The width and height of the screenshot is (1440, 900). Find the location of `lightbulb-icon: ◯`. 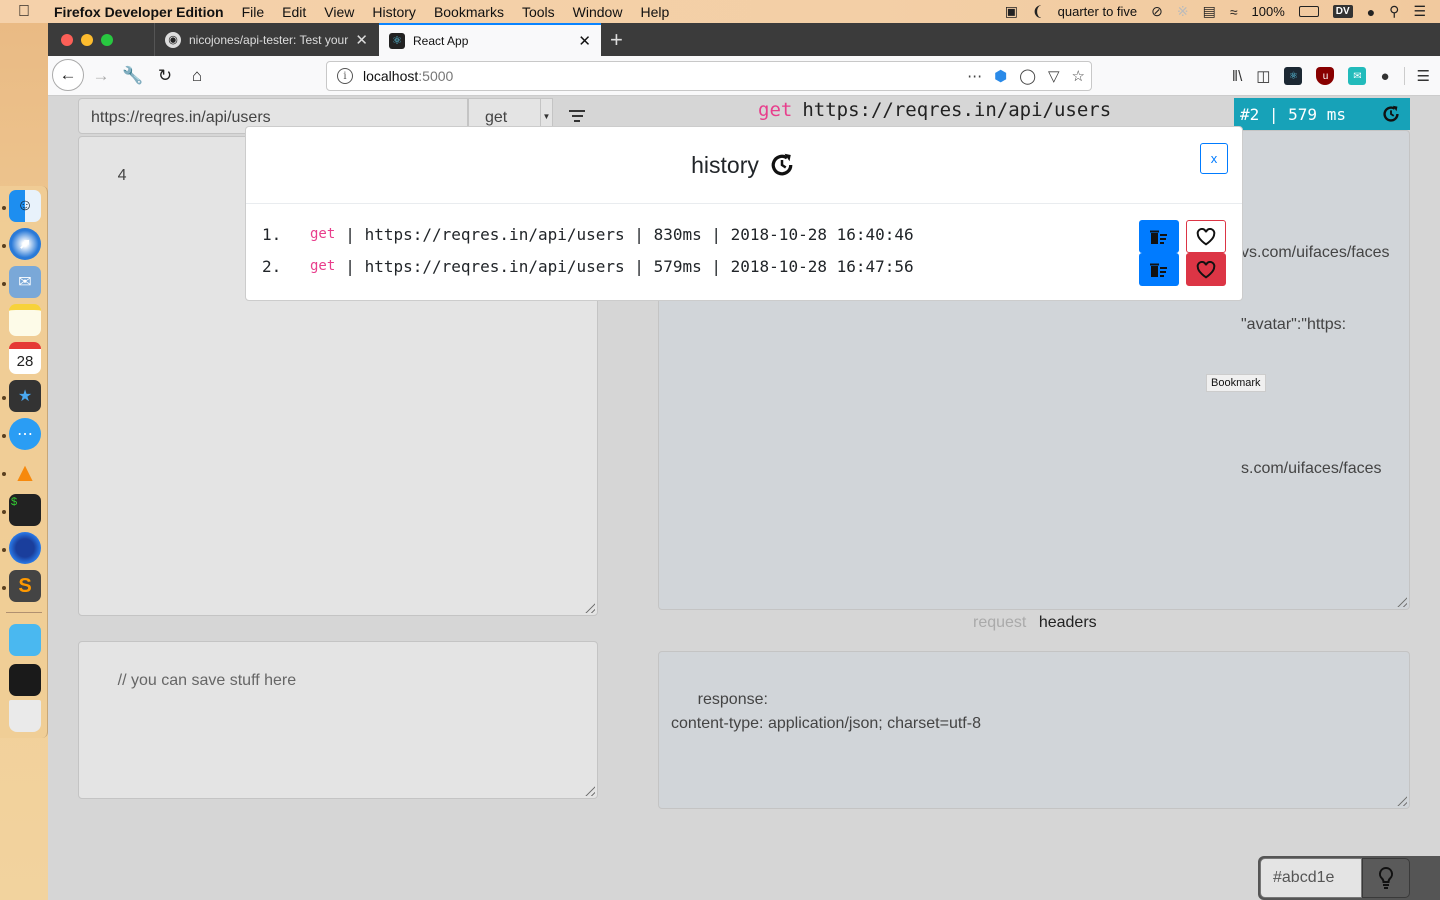

lightbulb-icon: ◯ is located at coordinates (1027, 76).